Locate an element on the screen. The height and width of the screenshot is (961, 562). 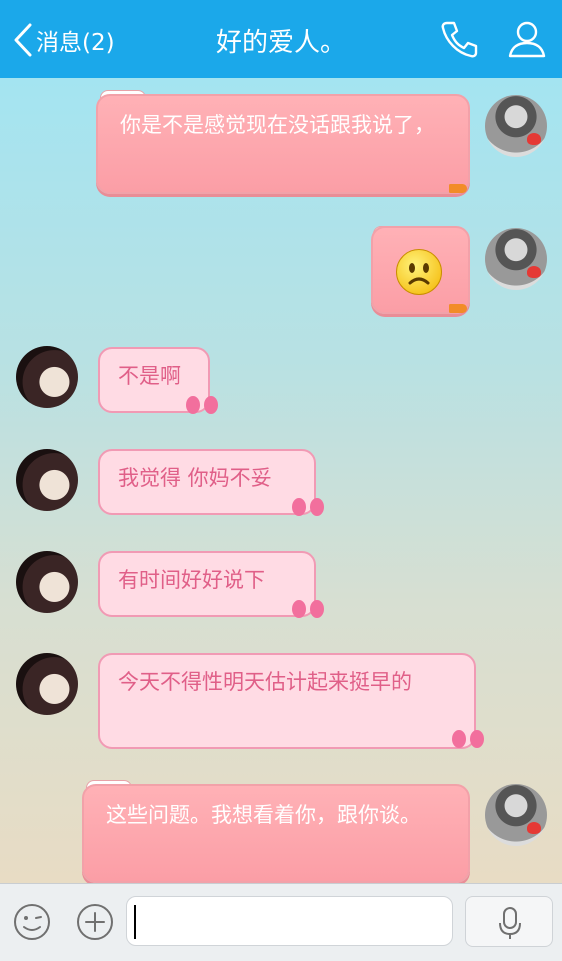
phone-icon is located at coordinates (459, 39).